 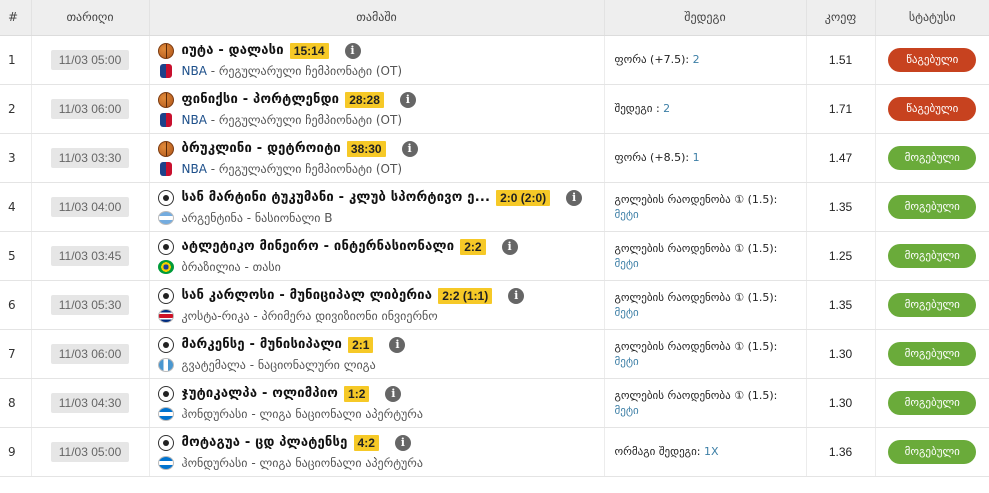 What do you see at coordinates (257, 217) in the screenshot?
I see `league-label: არგენტინა - ნასიონალი B` at bounding box center [257, 217].